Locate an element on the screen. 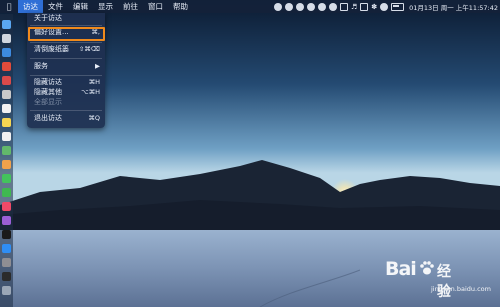  menu-edit: 编辑 is located at coordinates (80, 6).